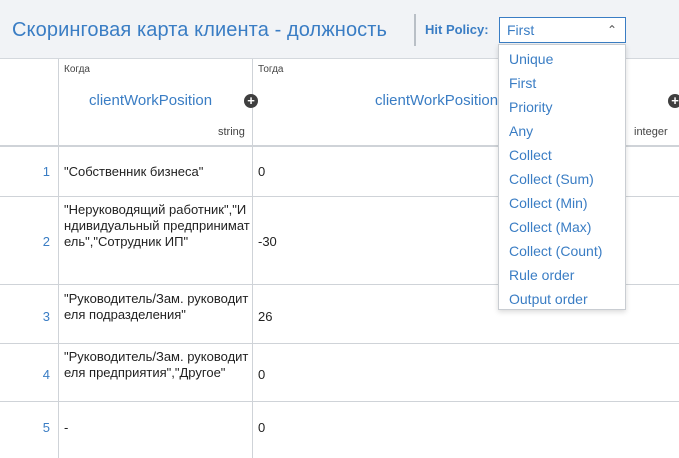 The width and height of the screenshot is (679, 458). I want to click on input-cell: "Собственник бизнеса", so click(157, 172).